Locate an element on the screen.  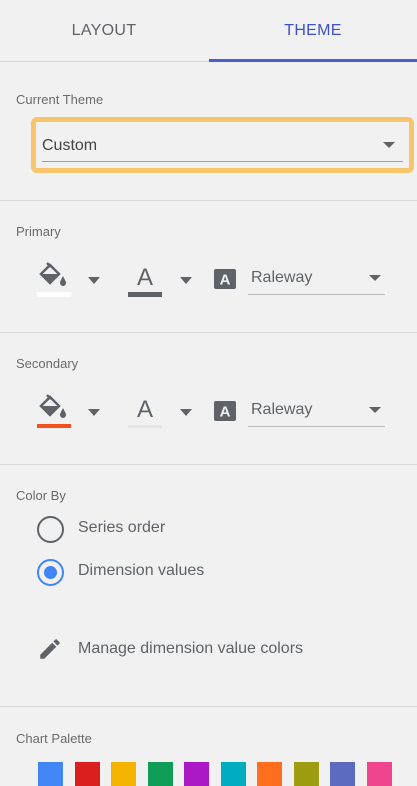
current-theme-label: Current Theme is located at coordinates (60, 99).